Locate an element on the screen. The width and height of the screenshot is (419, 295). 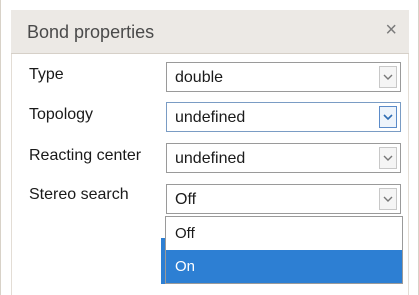
close-icon: × is located at coordinates (391, 30).